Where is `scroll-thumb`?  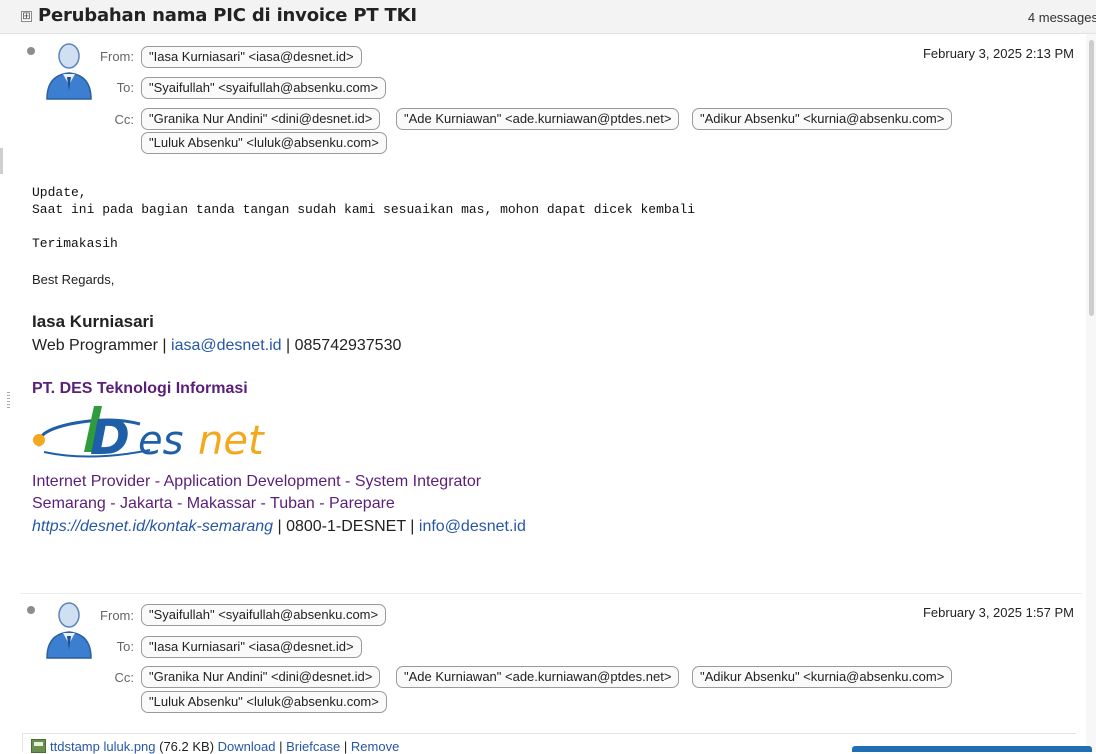 scroll-thumb is located at coordinates (1091, 178).